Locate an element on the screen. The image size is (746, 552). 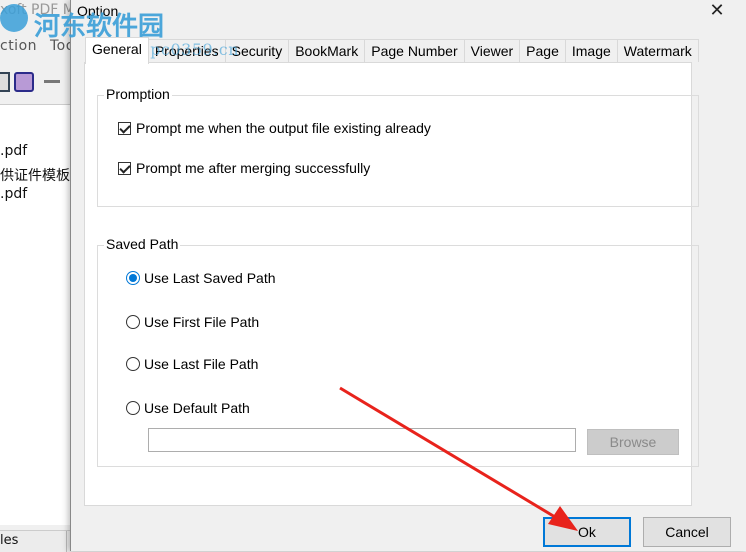
tab-general: General is located at coordinates (117, 50).